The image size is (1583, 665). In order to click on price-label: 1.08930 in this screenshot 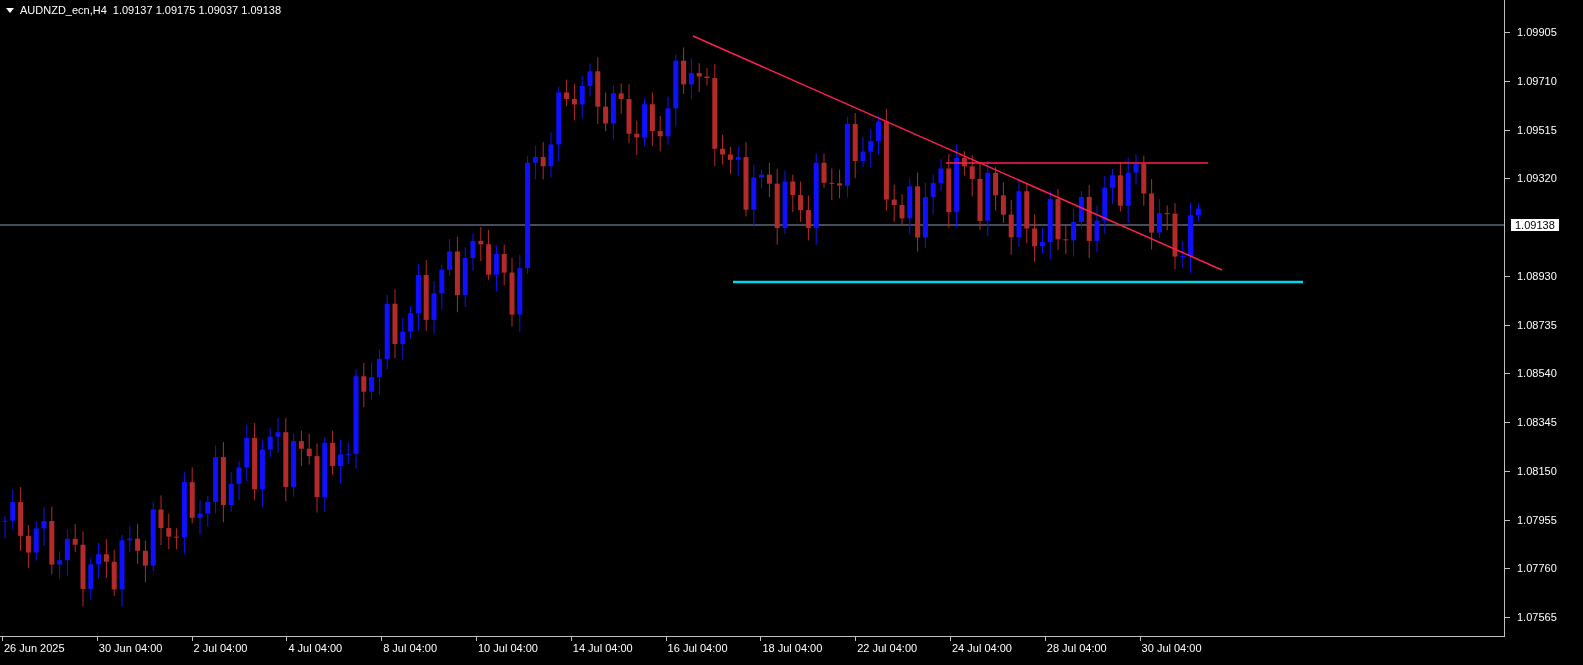, I will do `click(1537, 275)`.